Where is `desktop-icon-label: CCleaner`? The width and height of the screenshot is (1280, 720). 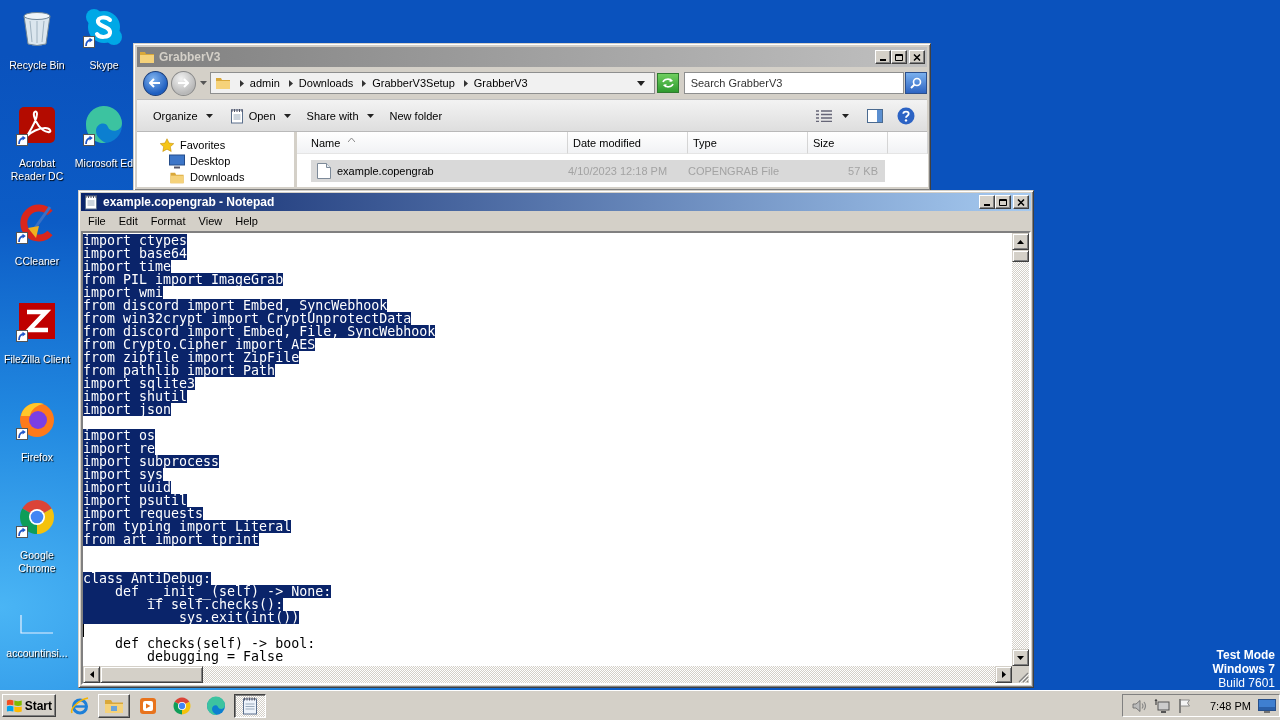
desktop-icon-label: CCleaner is located at coordinates (37, 261).